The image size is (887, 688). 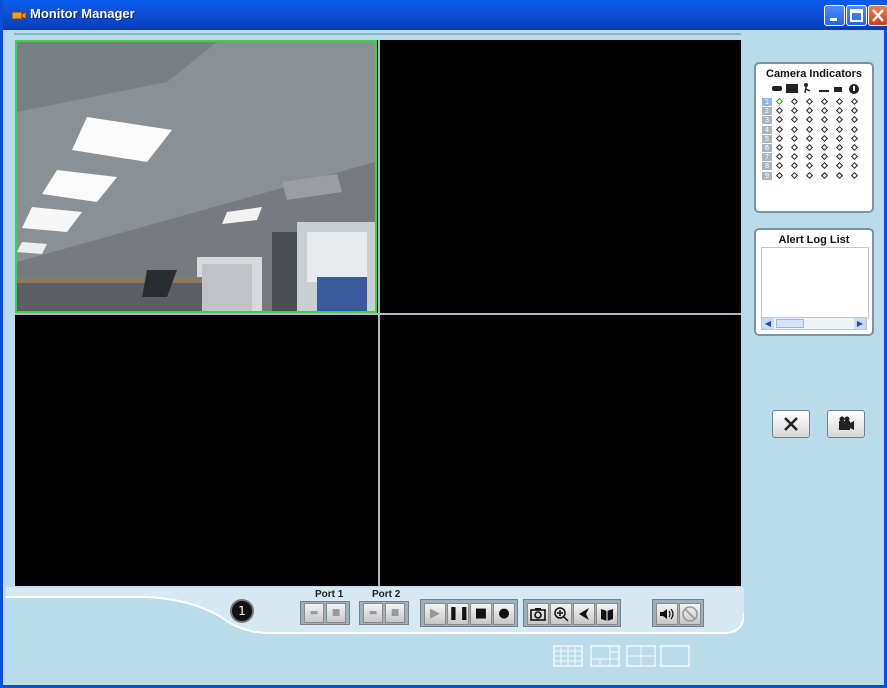 What do you see at coordinates (834, 15) in the screenshot?
I see `minimize-button` at bounding box center [834, 15].